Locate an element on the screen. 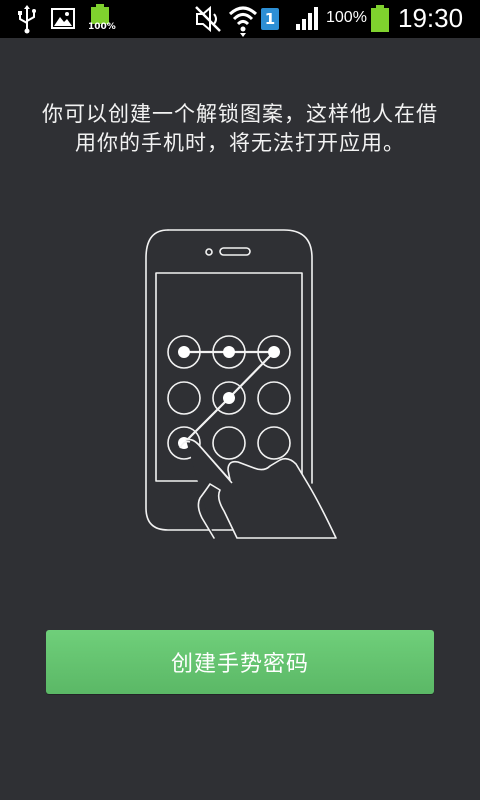 The height and width of the screenshot is (800, 480). clock: 19:30 is located at coordinates (431, 18).